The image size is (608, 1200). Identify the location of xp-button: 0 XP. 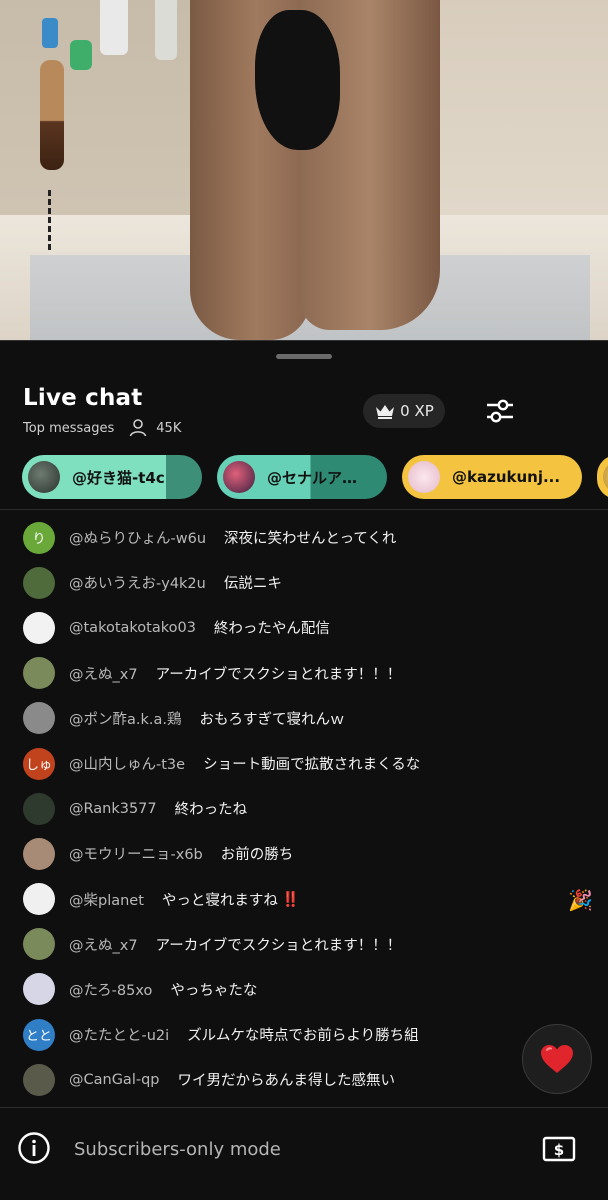
(404, 411).